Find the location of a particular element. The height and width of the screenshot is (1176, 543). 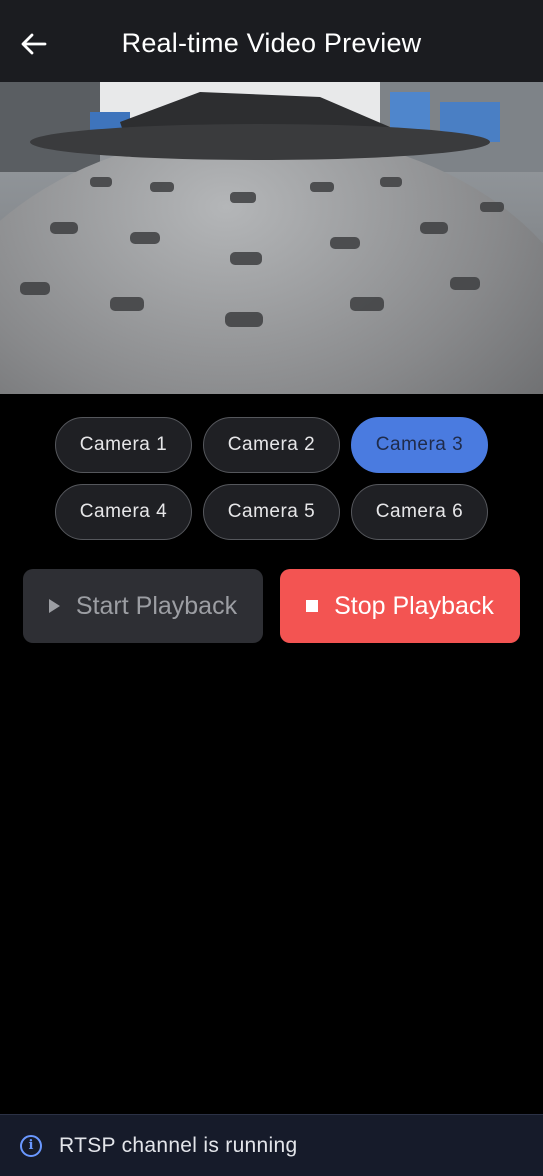

stop-icon is located at coordinates (312, 606).